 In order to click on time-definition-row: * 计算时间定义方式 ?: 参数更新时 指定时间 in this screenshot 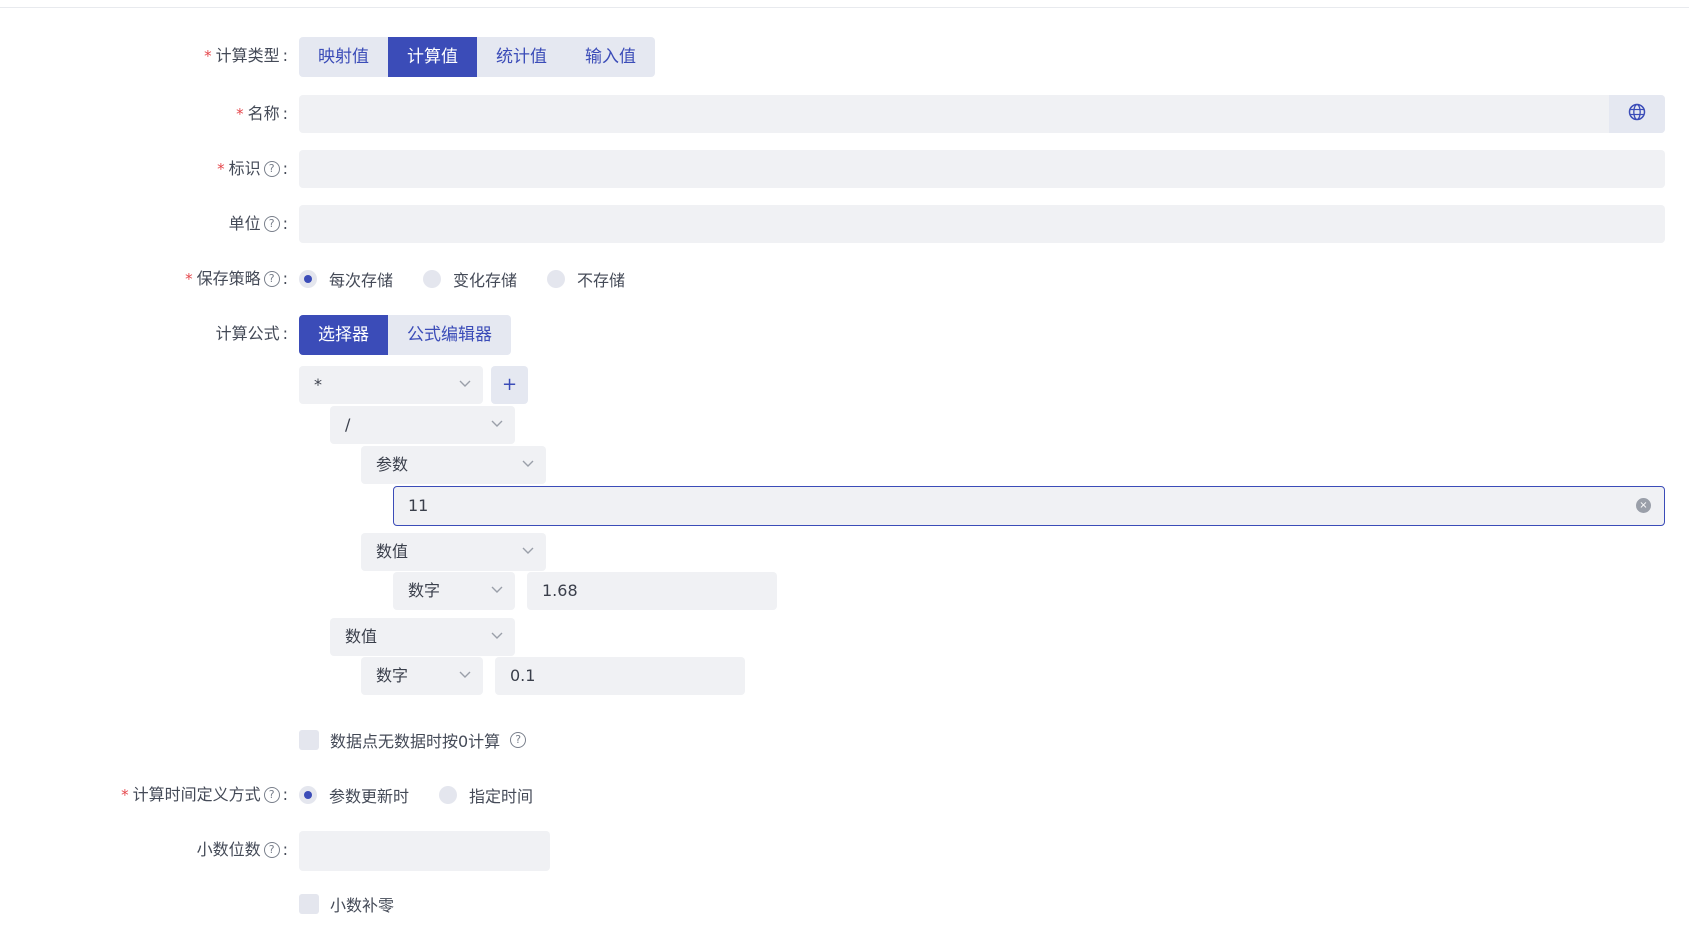, I will do `click(844, 795)`.